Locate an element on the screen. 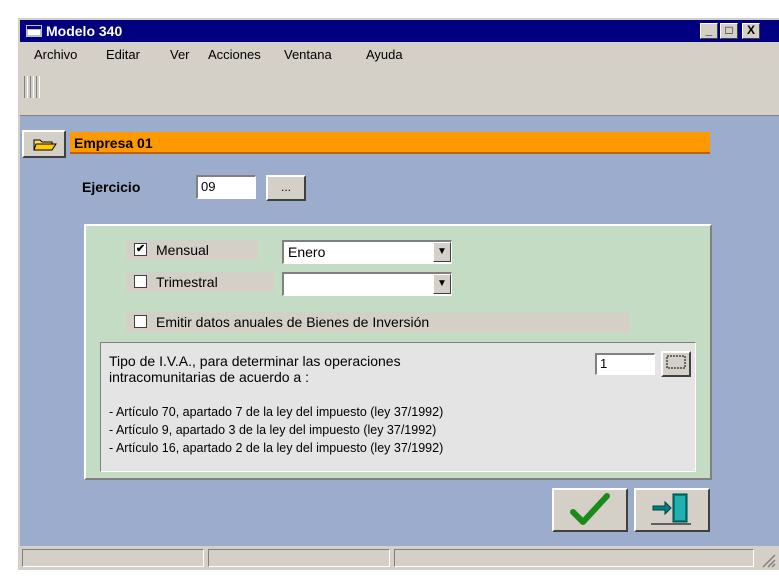 This screenshot has width=779, height=576. trimestral-checkbox is located at coordinates (140, 281).